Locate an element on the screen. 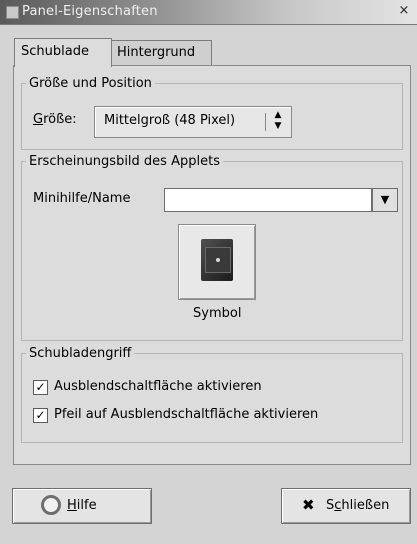 Image resolution: width=417 pixels, height=544 pixels. size-option-menu: Mittelgroß (48 Pixel) ▲ ▼ is located at coordinates (193, 122).